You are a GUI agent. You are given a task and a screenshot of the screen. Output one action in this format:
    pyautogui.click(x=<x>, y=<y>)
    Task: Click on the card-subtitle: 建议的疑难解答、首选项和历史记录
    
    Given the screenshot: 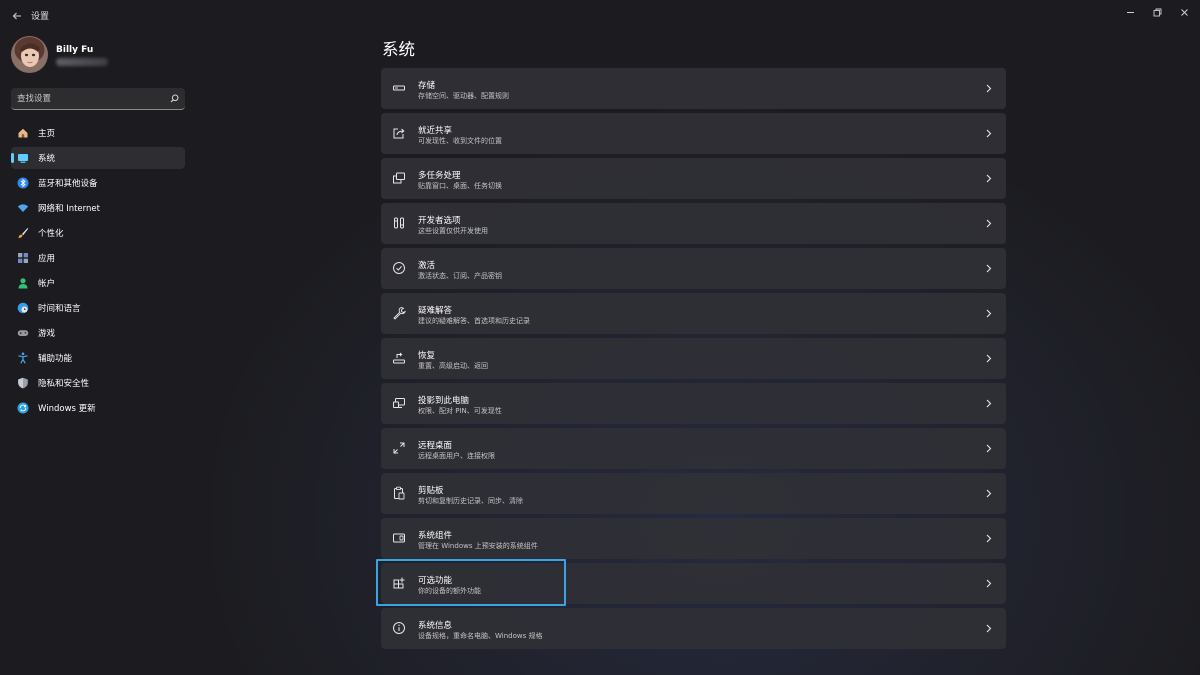 What is the action you would take?
    pyautogui.click(x=474, y=321)
    